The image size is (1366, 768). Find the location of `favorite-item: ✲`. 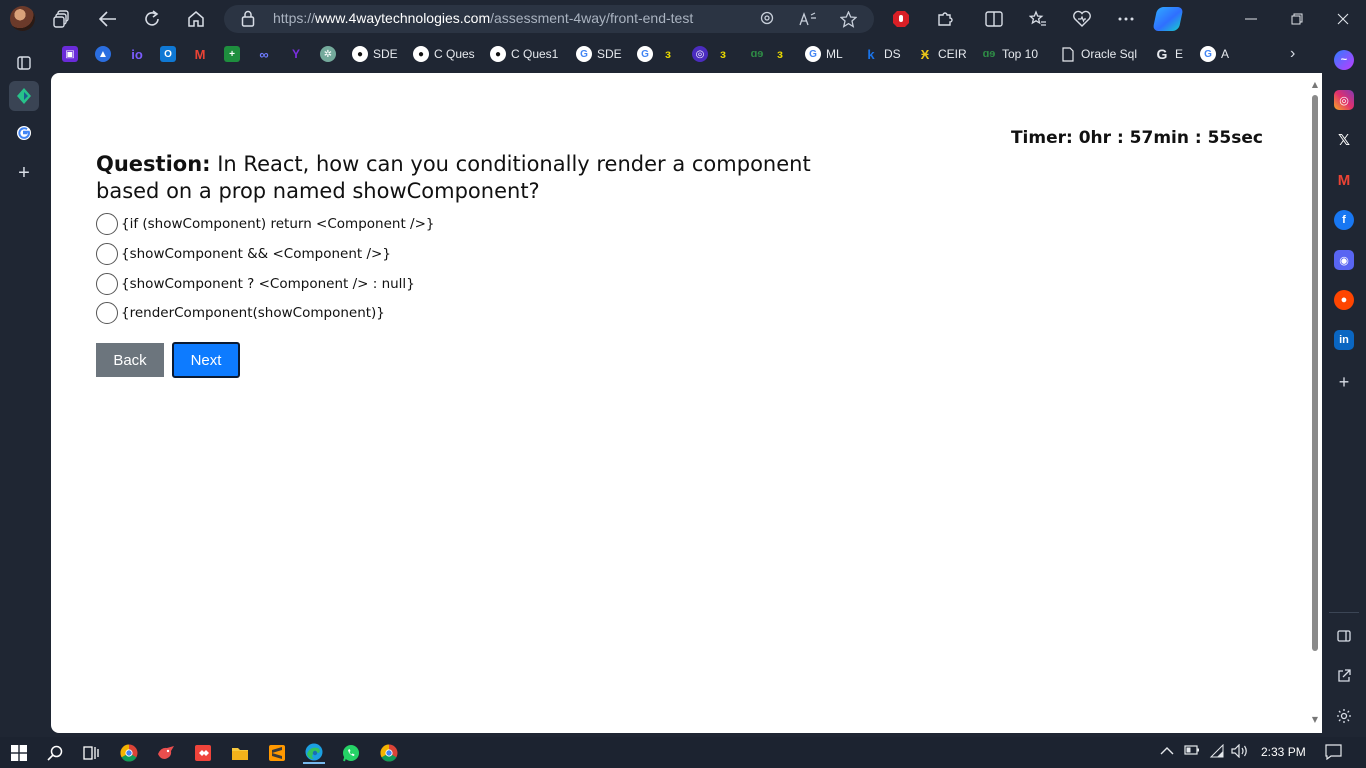

favorite-item: ✲ is located at coordinates (328, 54).